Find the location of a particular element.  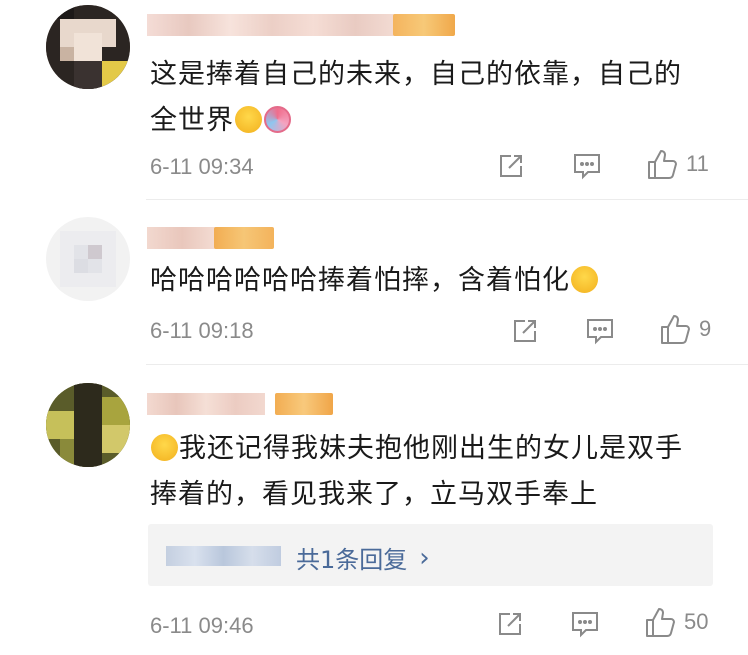

comment-time: 6-11 09:46 is located at coordinates (202, 625).